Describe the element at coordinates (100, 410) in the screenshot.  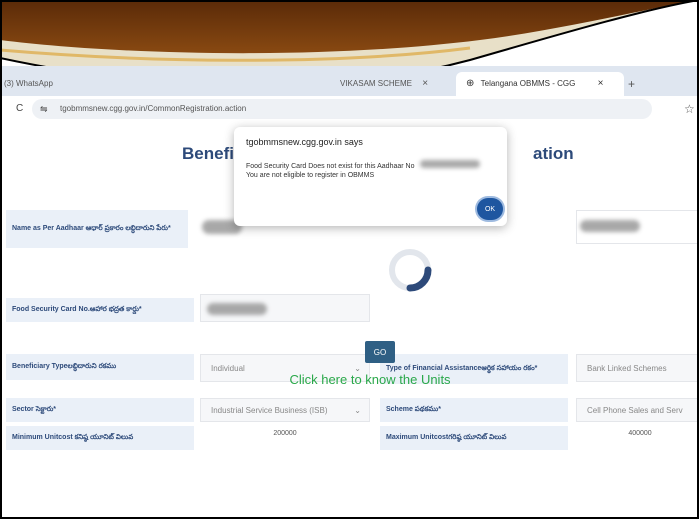
I see `sector-label: Sector సెక్టారు*` at that location.